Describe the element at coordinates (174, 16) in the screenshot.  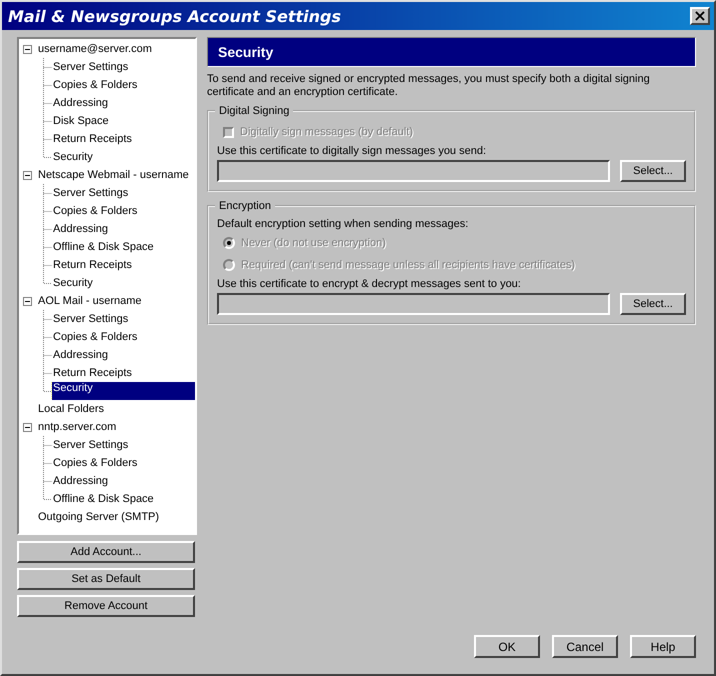
I see `window-title: Mail & Newsgroups Account Settings` at that location.